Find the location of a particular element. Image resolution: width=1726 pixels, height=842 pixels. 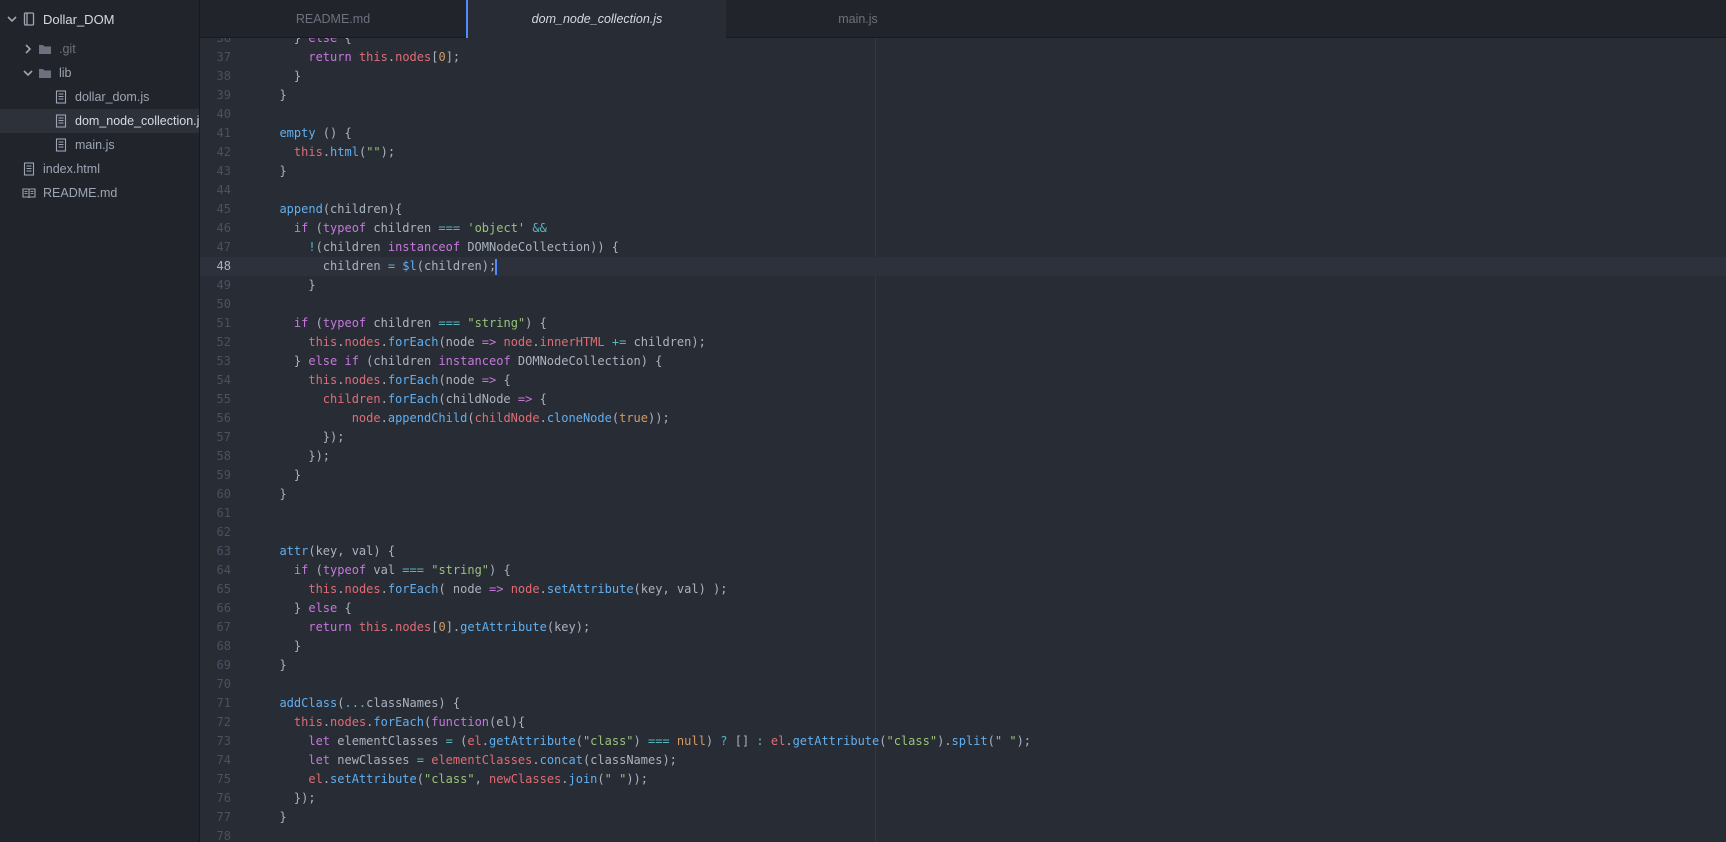

code-text: append(children){ is located at coordinates (341, 209).